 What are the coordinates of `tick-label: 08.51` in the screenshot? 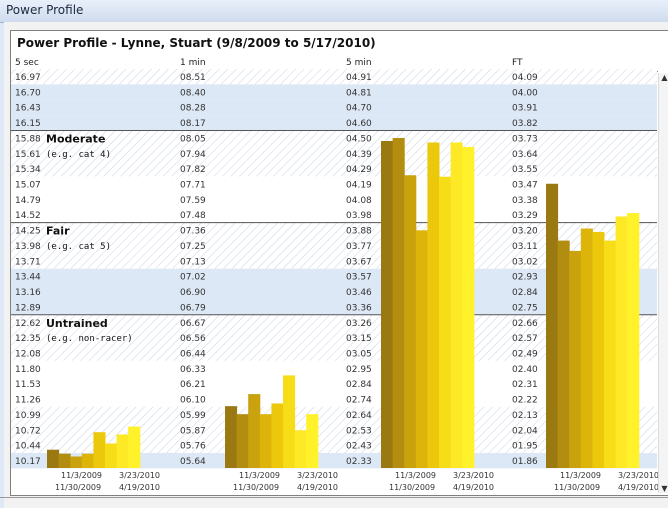 It's located at (193, 78).